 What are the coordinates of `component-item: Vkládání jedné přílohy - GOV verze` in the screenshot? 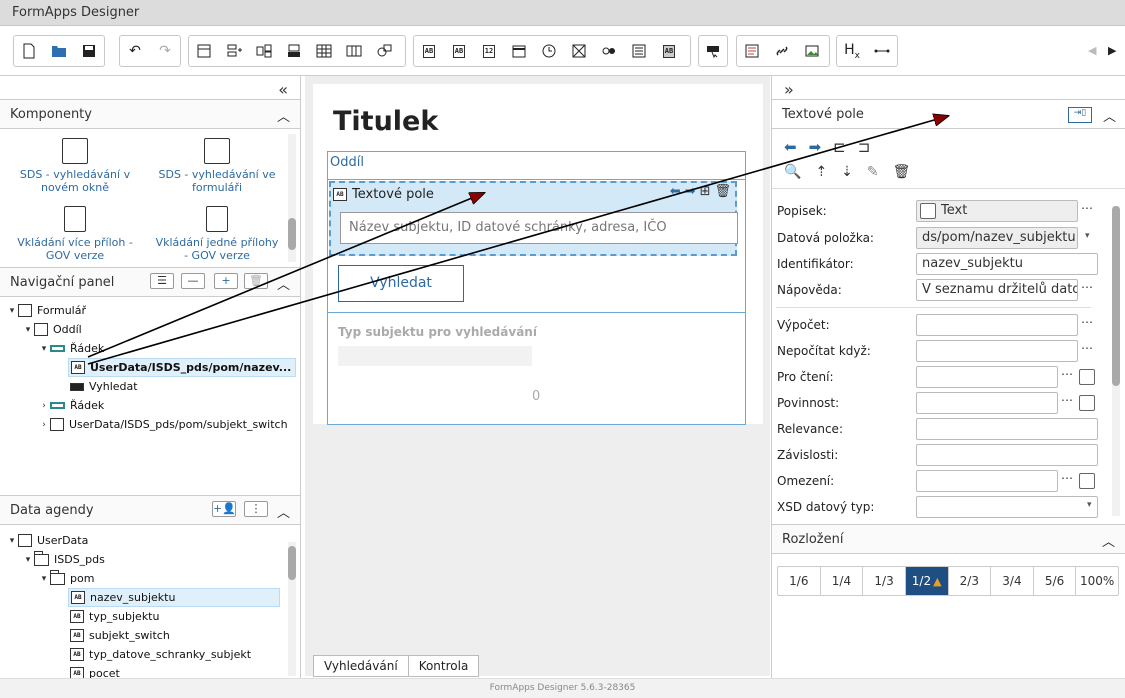 It's located at (217, 234).